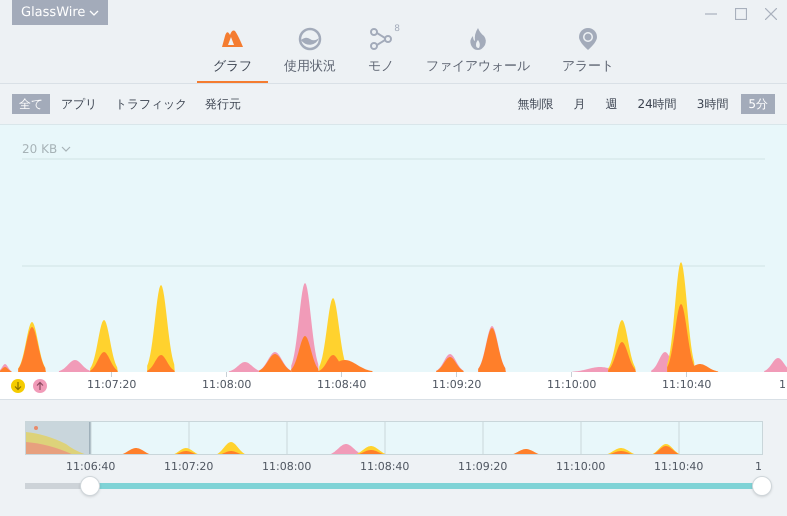  Describe the element at coordinates (381, 54) in the screenshot. I see `nav-tab: モノ 8` at that location.